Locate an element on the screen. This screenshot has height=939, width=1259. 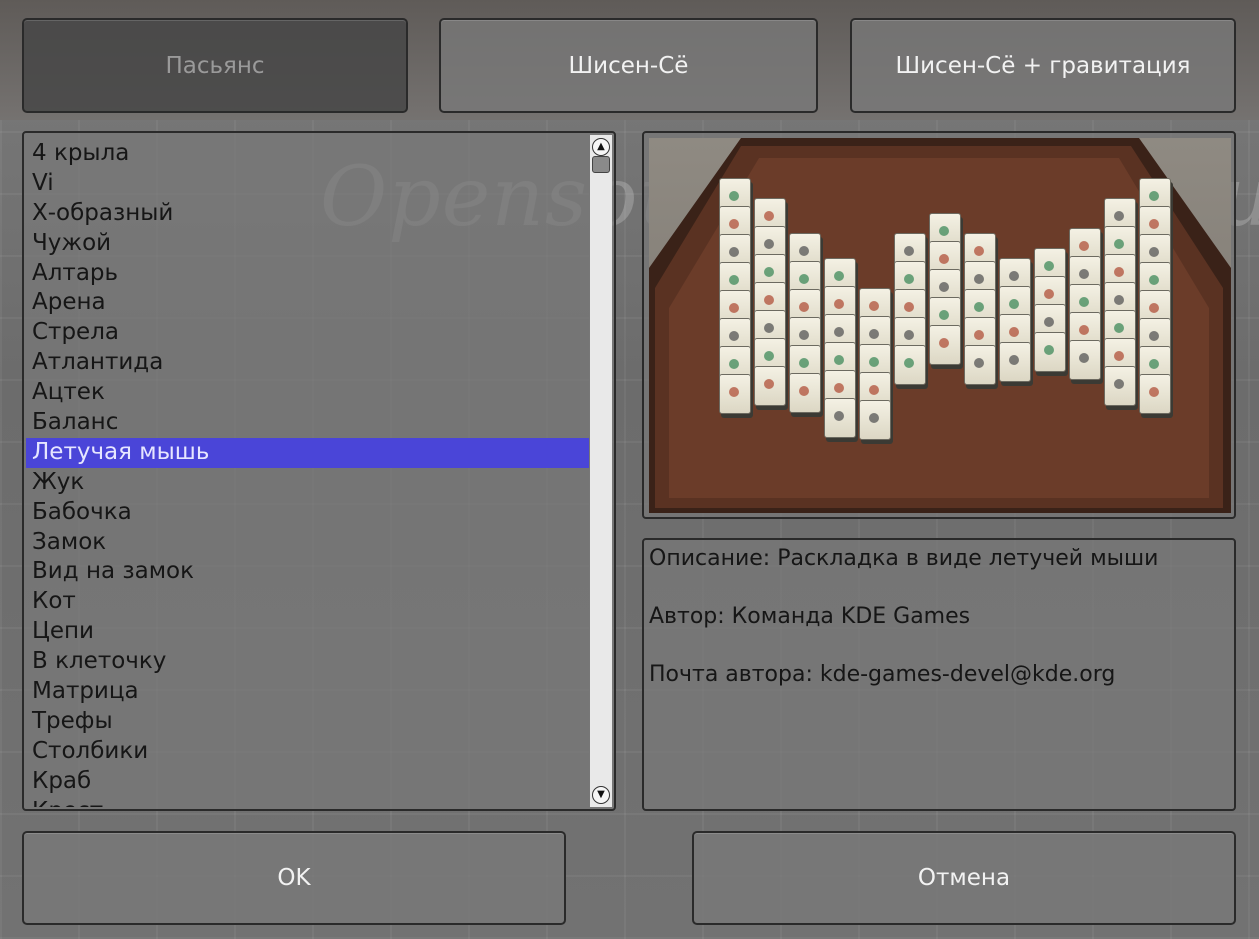
scroll-thumb is located at coordinates (601, 164).